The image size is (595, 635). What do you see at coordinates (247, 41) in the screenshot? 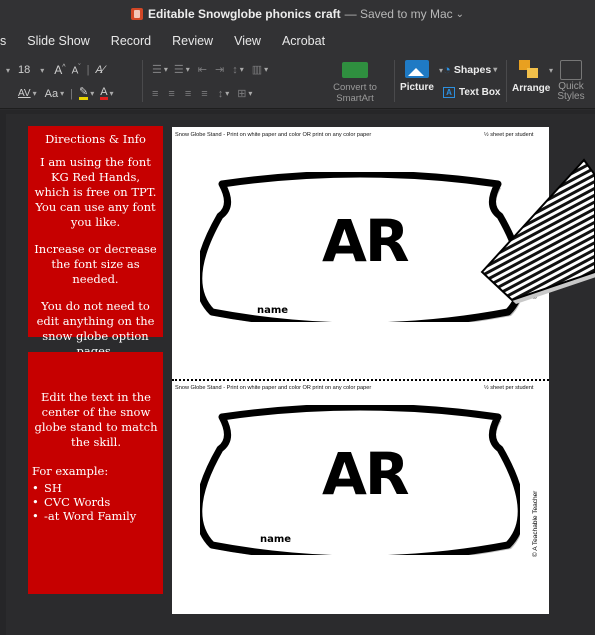
I see `tab-view: View` at bounding box center [247, 41].